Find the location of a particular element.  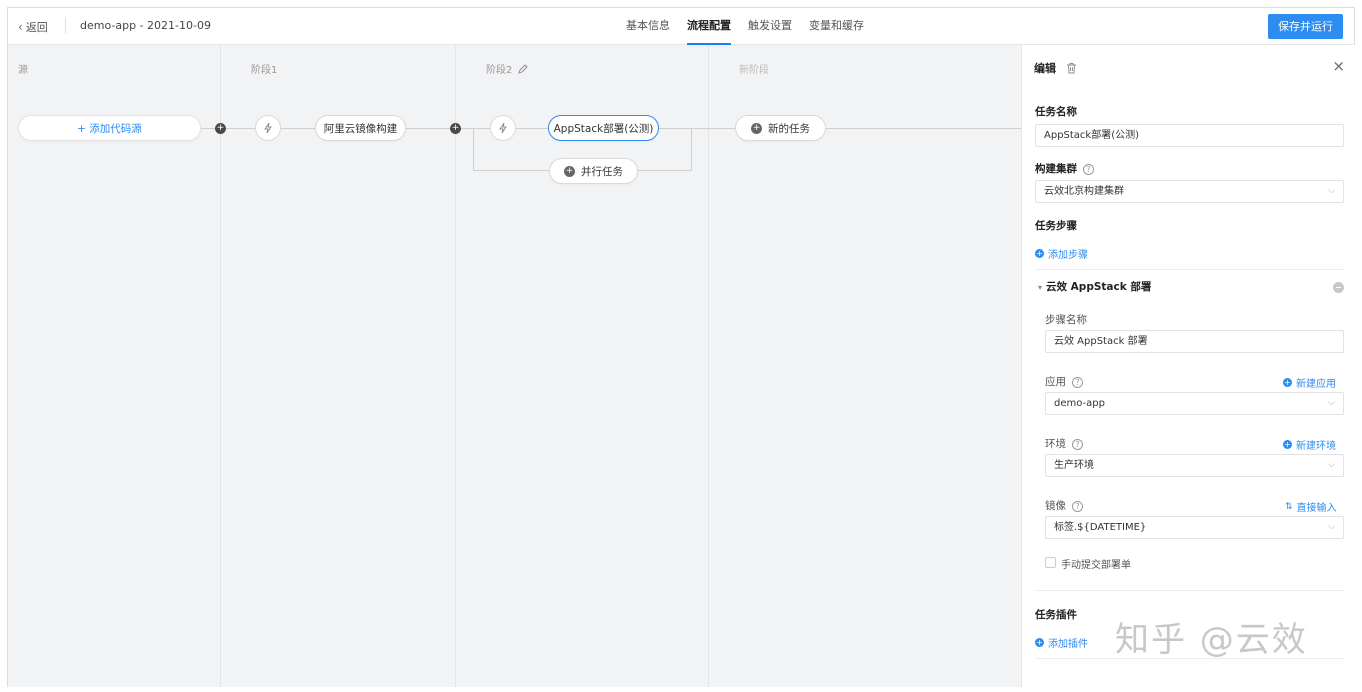

trash-icon is located at coordinates (1071, 68).